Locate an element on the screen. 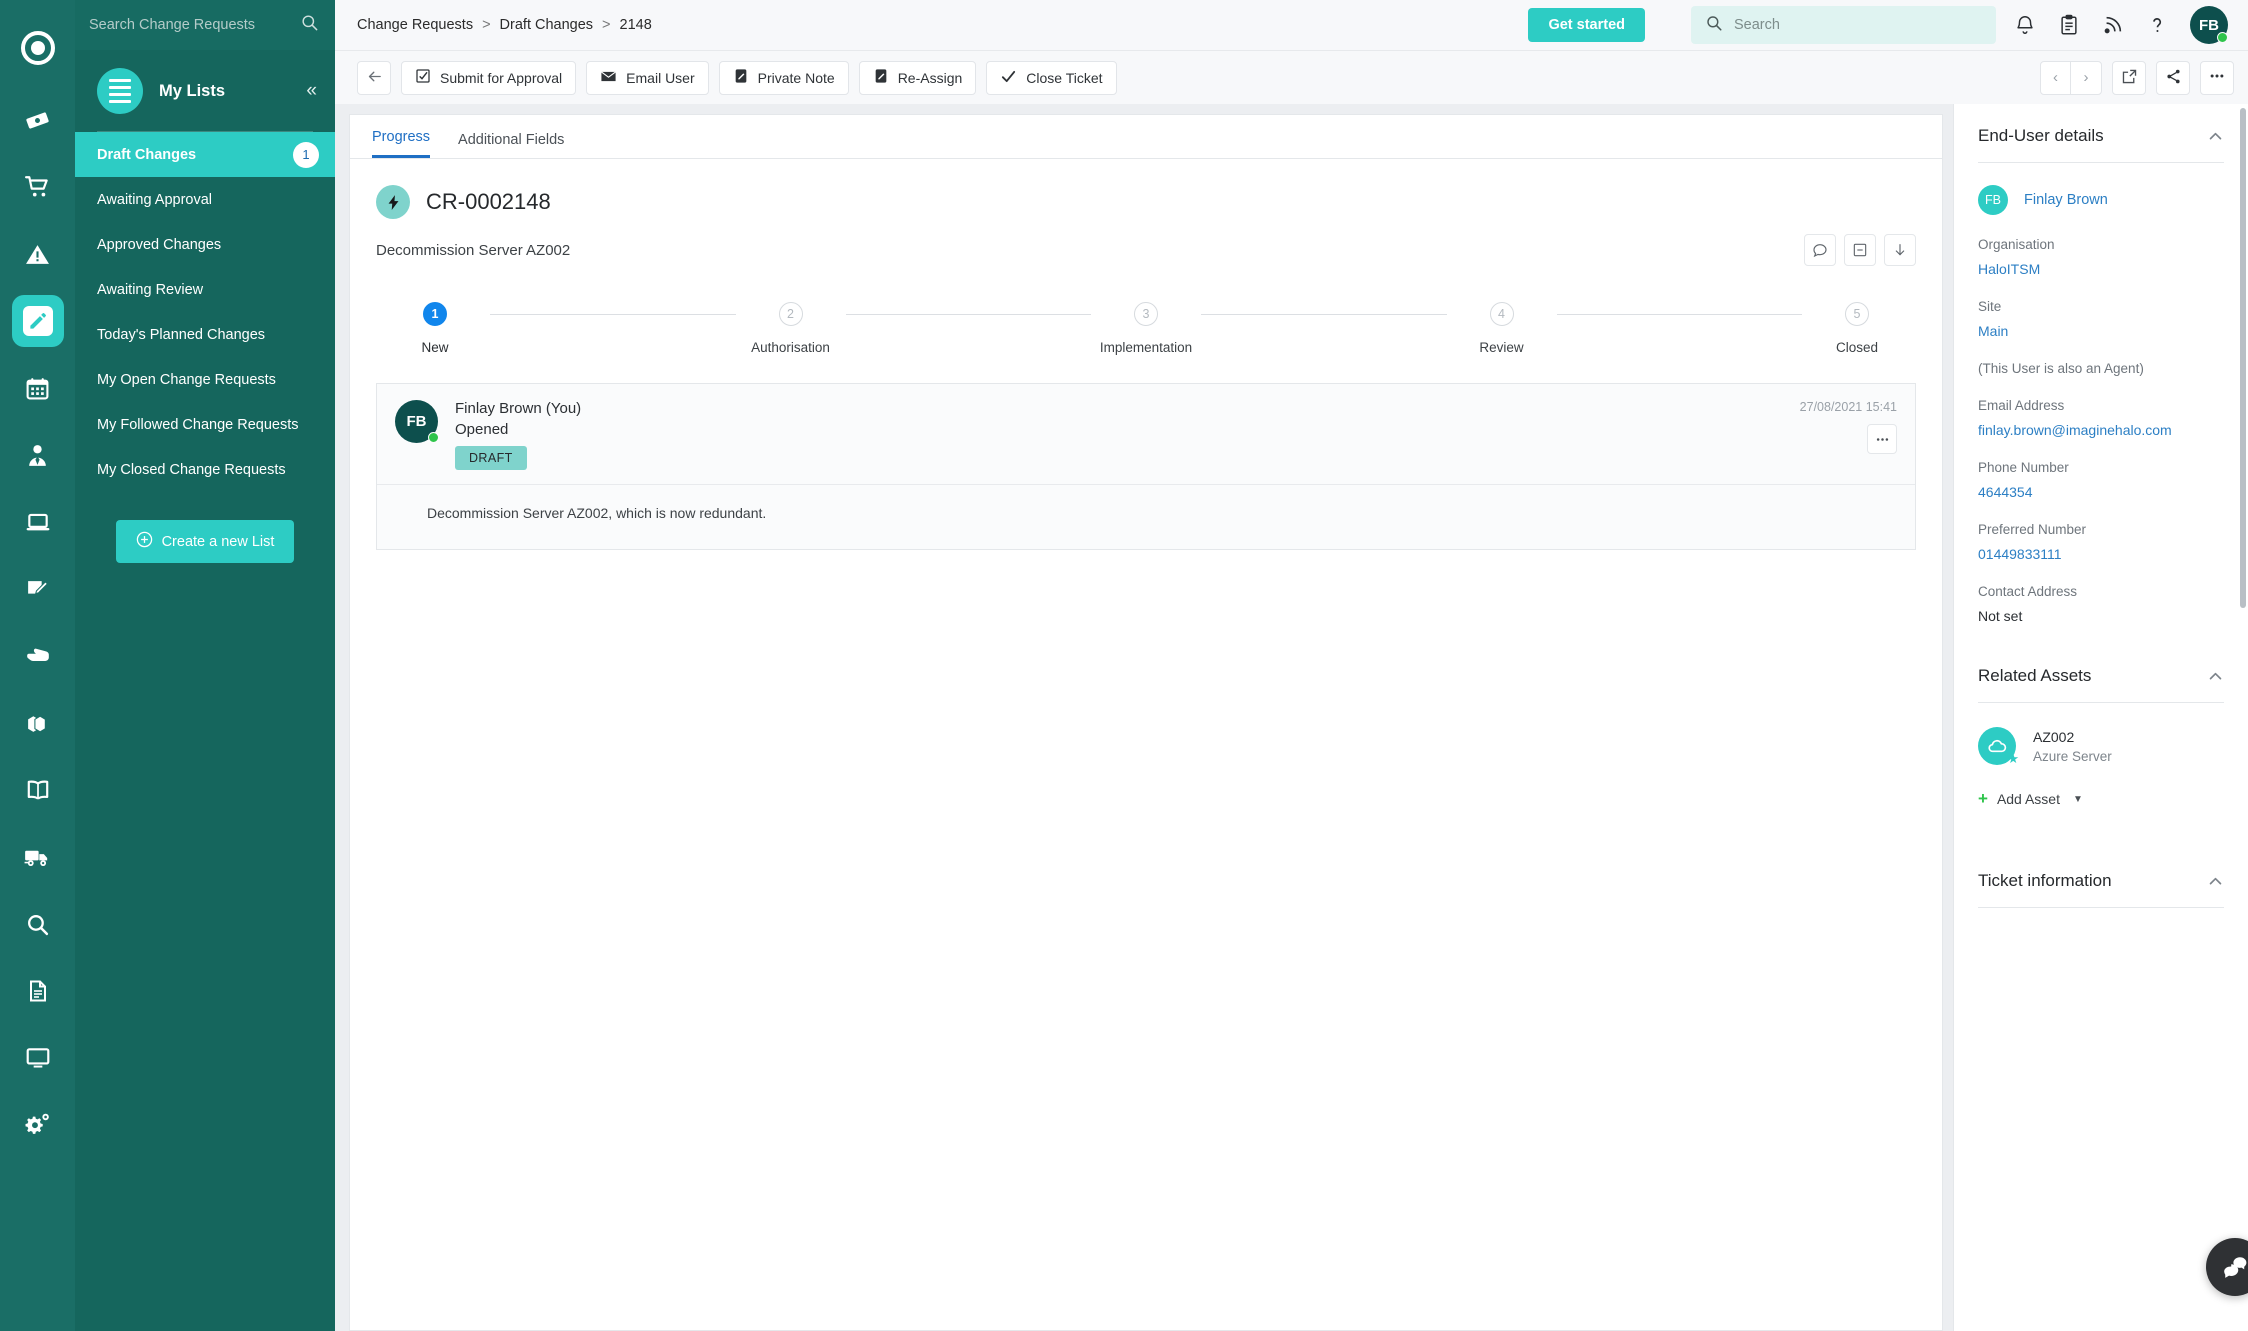 The width and height of the screenshot is (2248, 1331). tab-additional-fields: Additional Fields is located at coordinates (511, 145).